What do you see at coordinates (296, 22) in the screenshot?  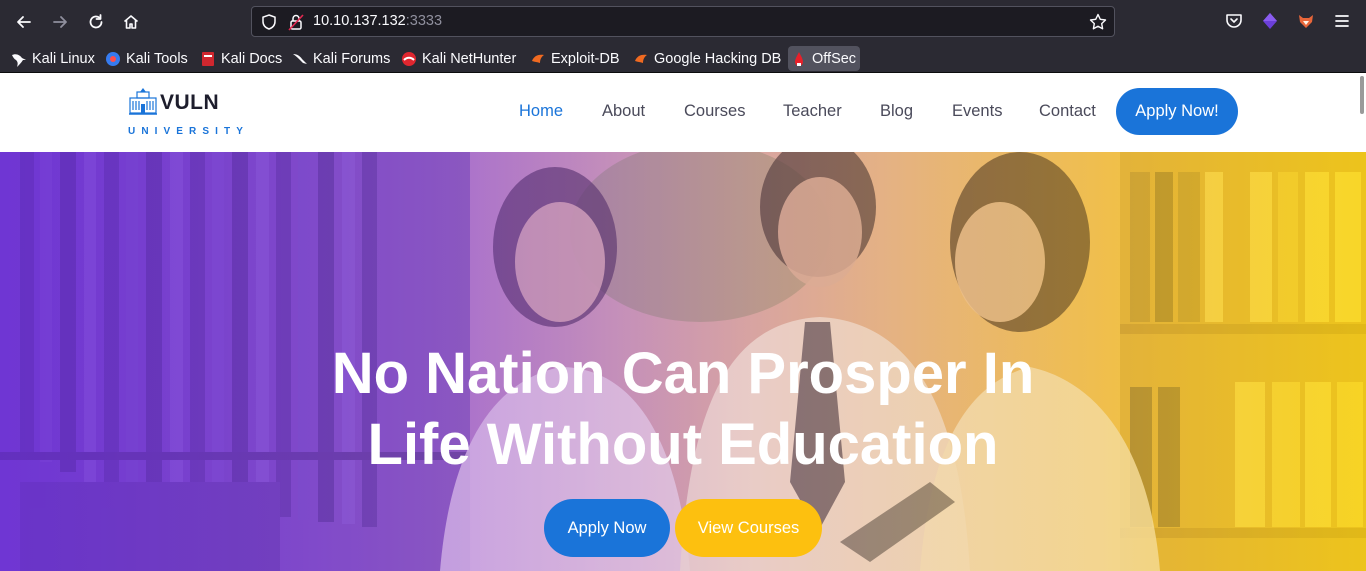 I see `insecure-lock-icon` at bounding box center [296, 22].